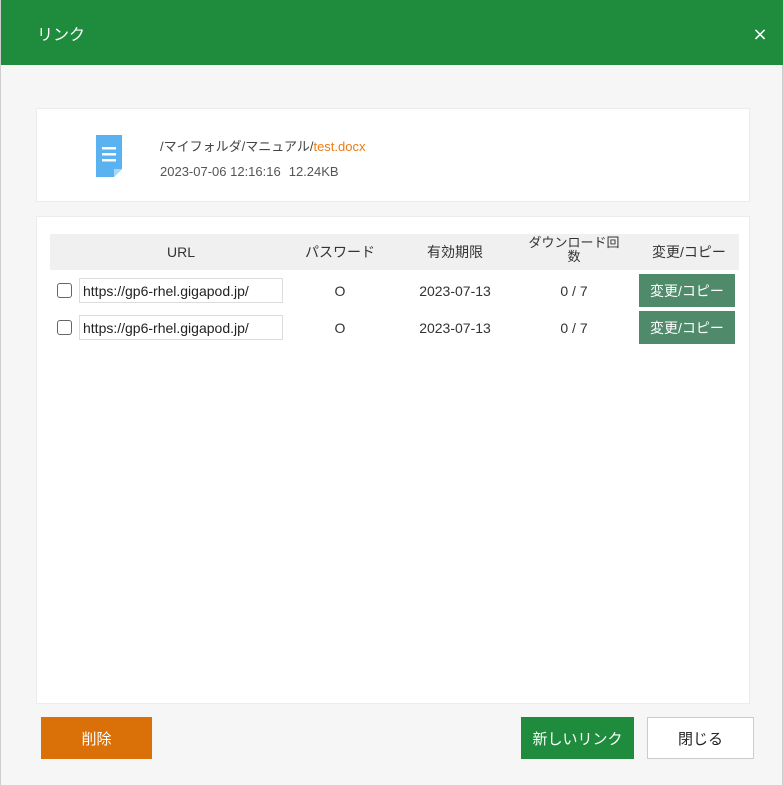 This screenshot has width=783, height=785. What do you see at coordinates (180, 252) in the screenshot?
I see `header-url: URL` at bounding box center [180, 252].